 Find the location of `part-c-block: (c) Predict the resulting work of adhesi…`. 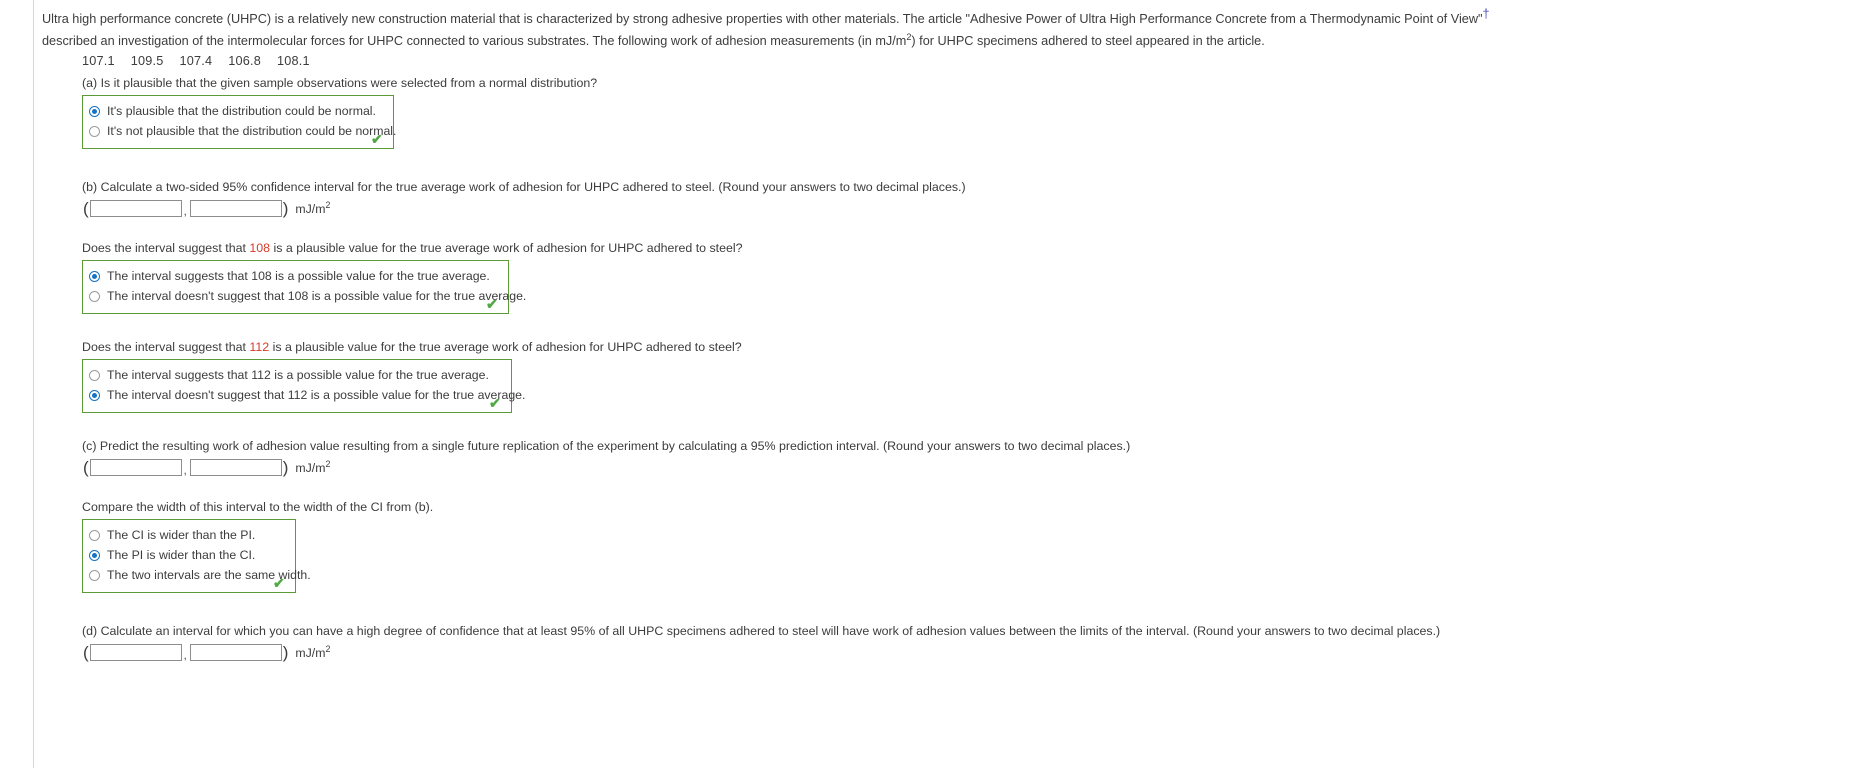

part-c-block: (c) Predict the resulting work of adhesi… is located at coordinates (962, 457).